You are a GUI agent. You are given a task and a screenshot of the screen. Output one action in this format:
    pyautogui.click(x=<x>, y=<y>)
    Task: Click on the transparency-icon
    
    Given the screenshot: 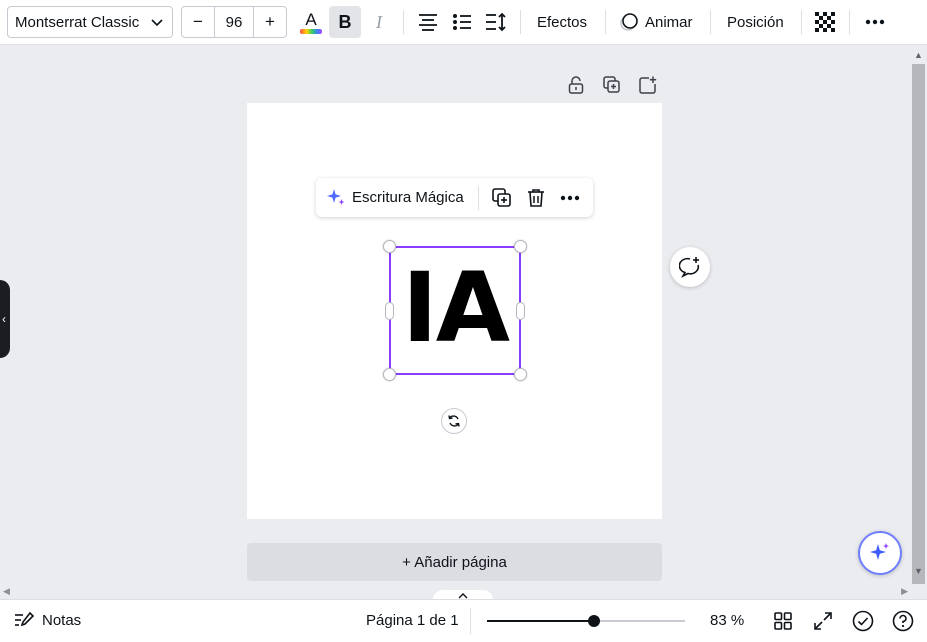 What is the action you would take?
    pyautogui.click(x=825, y=22)
    